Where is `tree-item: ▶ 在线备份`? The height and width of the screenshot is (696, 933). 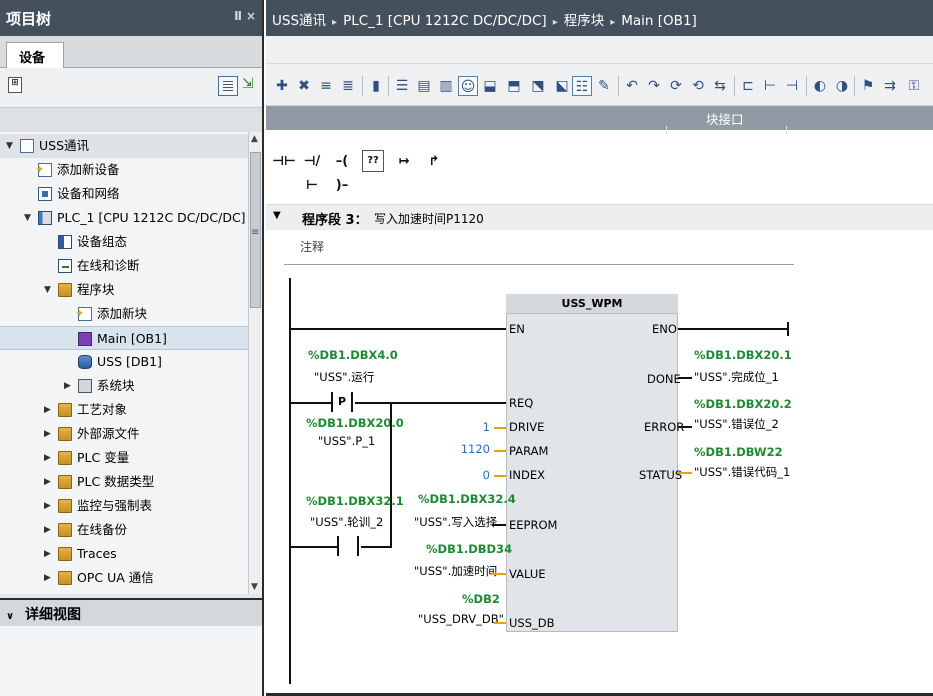 tree-item: ▶ 在线备份 is located at coordinates (124, 530).